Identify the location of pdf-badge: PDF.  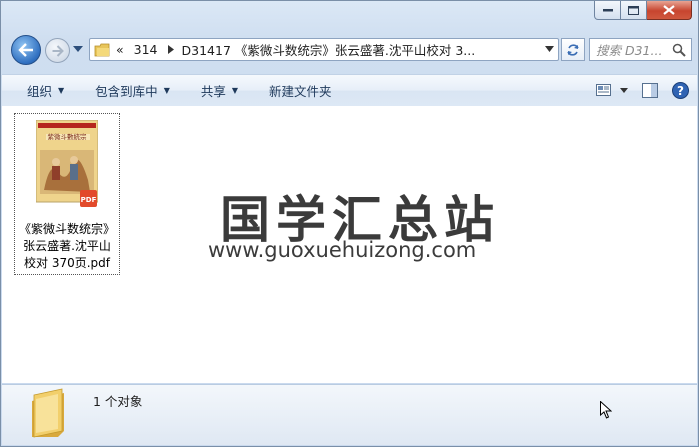
(89, 200).